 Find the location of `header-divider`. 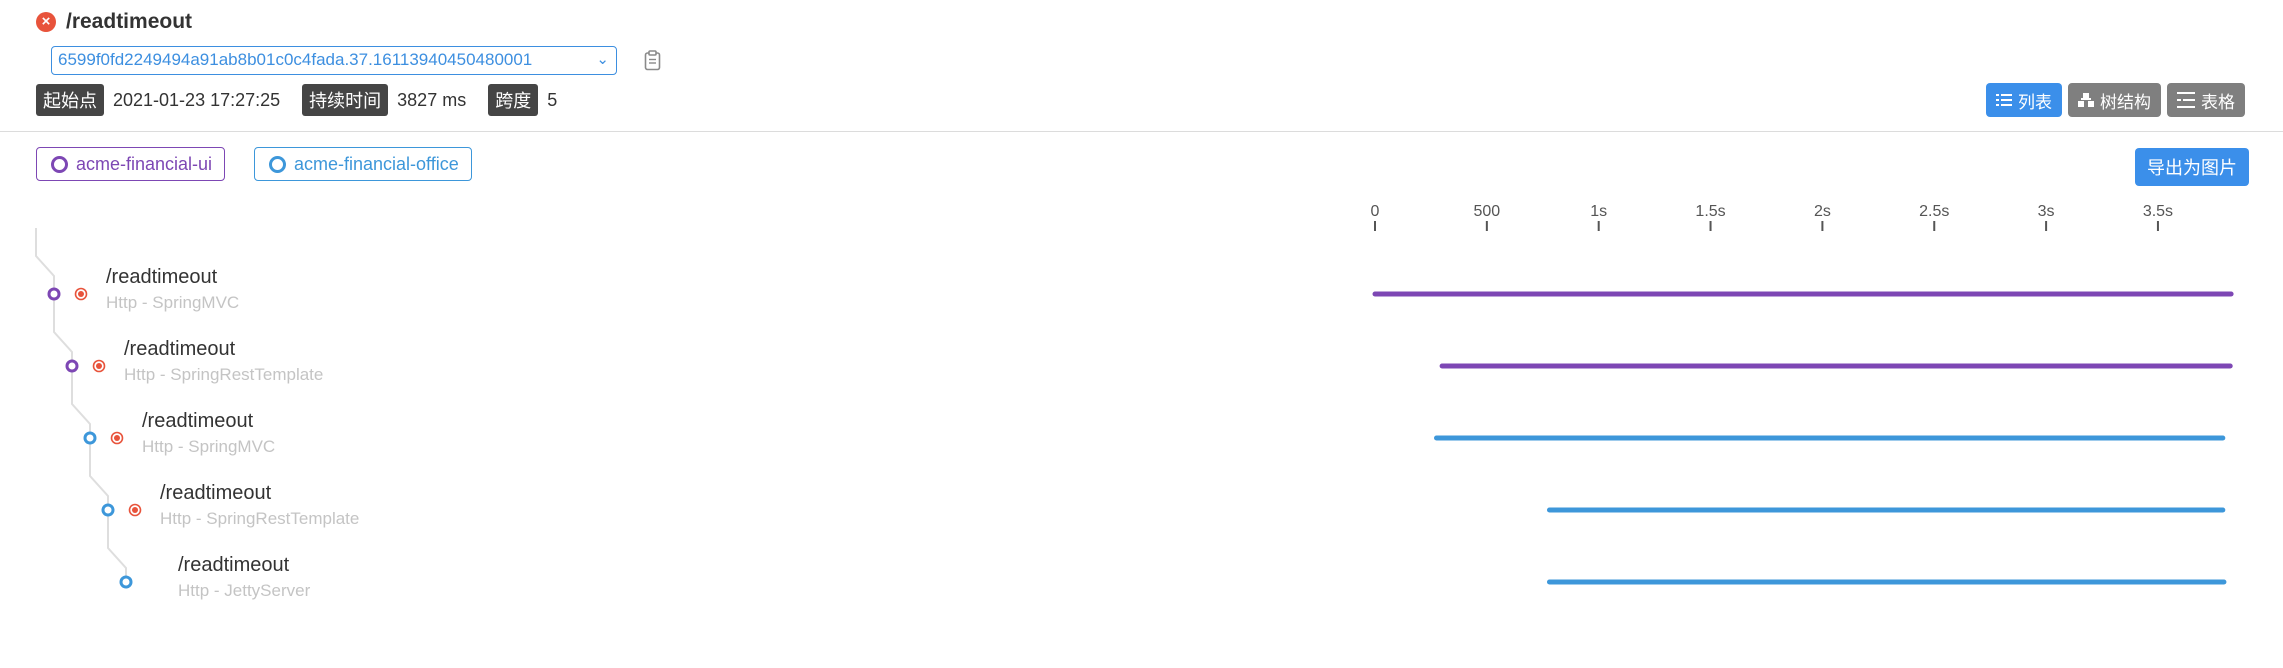

header-divider is located at coordinates (1141, 131).